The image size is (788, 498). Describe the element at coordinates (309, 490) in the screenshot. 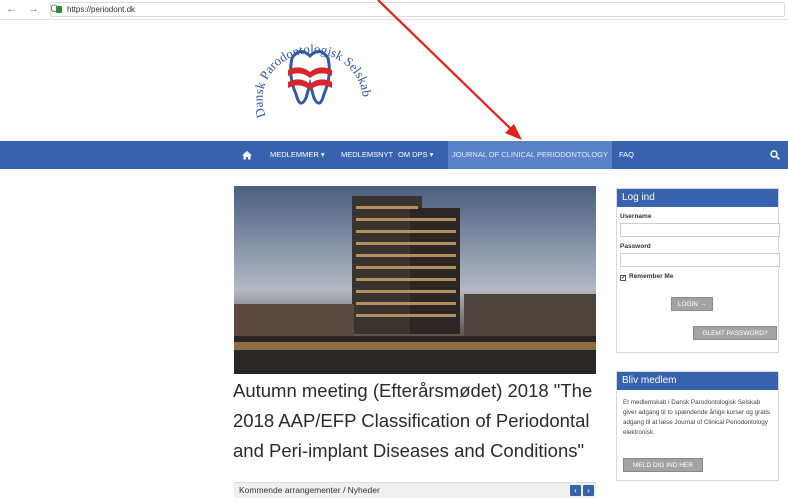

I see `news-section-label: Kommende arrangementer / Nyheder` at that location.